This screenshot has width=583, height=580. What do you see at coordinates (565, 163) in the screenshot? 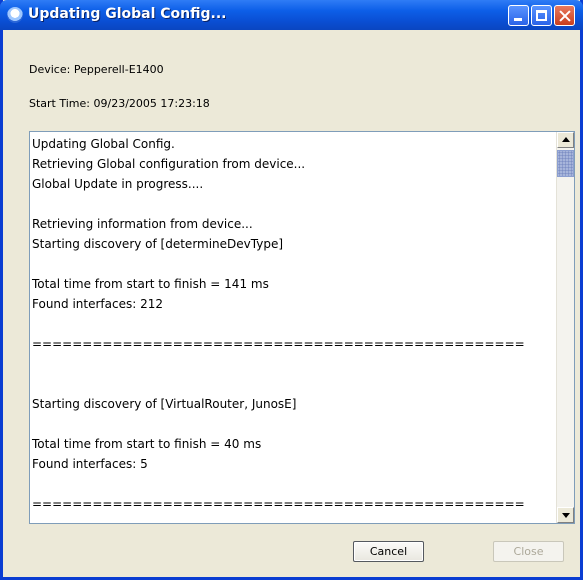
I see `scroll-thumb` at bounding box center [565, 163].